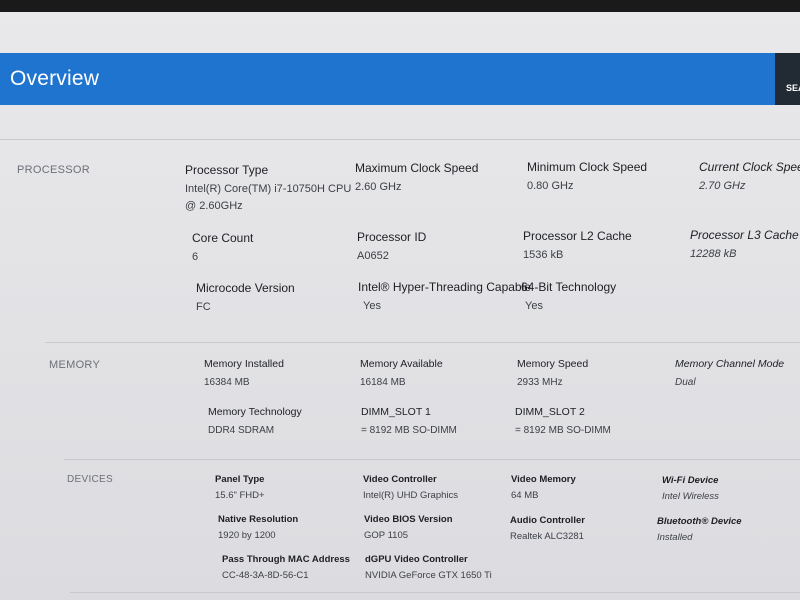 Image resolution: width=800 pixels, height=600 pixels. I want to click on section-label-memory: MEMORY, so click(75, 365).